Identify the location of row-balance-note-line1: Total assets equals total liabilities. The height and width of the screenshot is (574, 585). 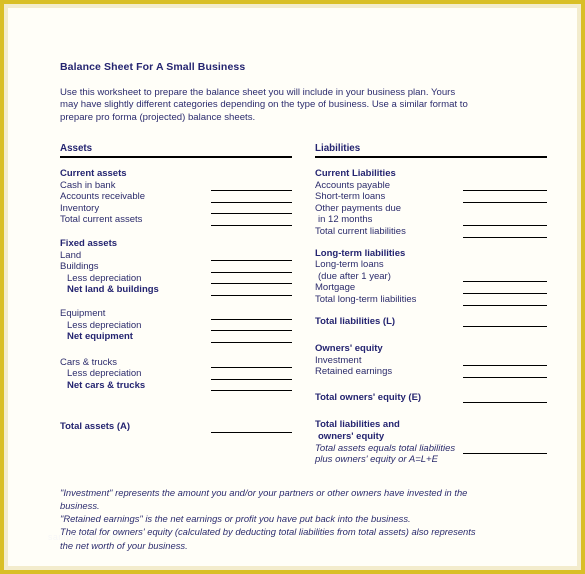
(431, 449).